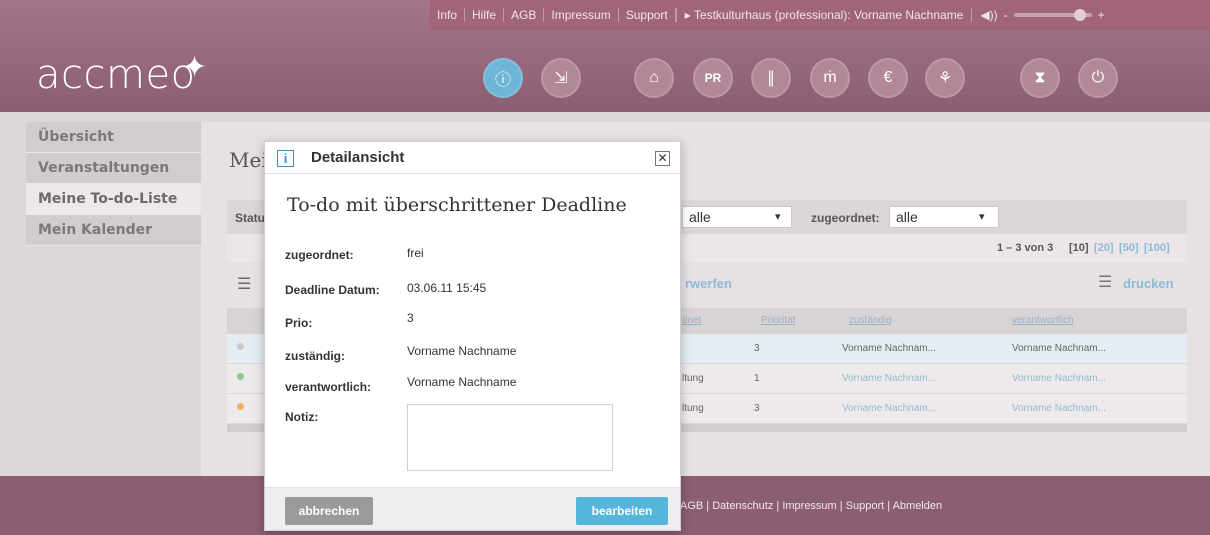  I want to click on deadline-label: Deadline Datum:, so click(332, 290).